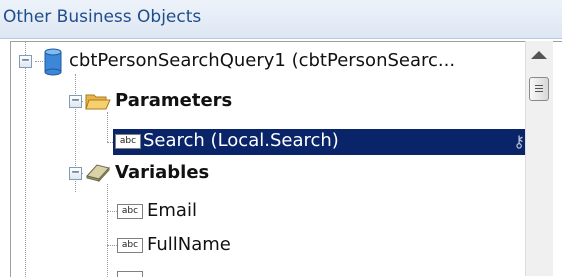 The image size is (562, 277). Describe the element at coordinates (98, 173) in the screenshot. I see `variables-icon` at that location.